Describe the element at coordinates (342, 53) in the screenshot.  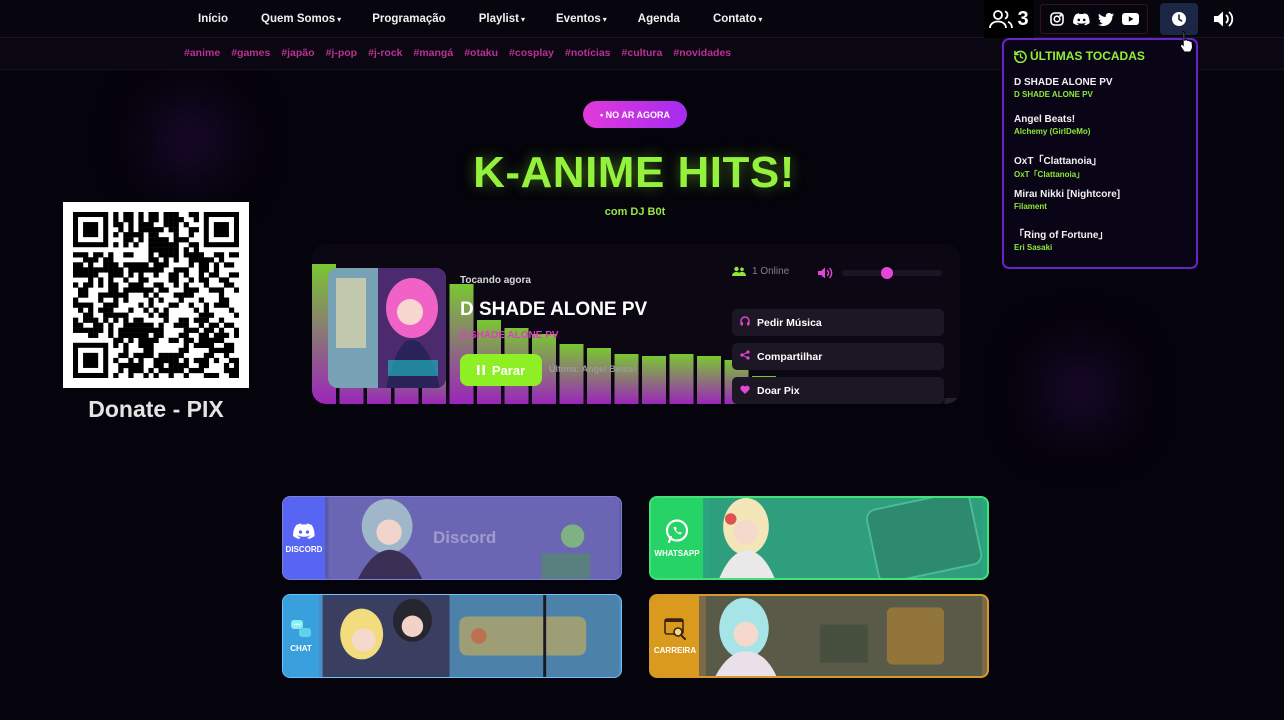
I see `tag-link: #j-pop` at that location.